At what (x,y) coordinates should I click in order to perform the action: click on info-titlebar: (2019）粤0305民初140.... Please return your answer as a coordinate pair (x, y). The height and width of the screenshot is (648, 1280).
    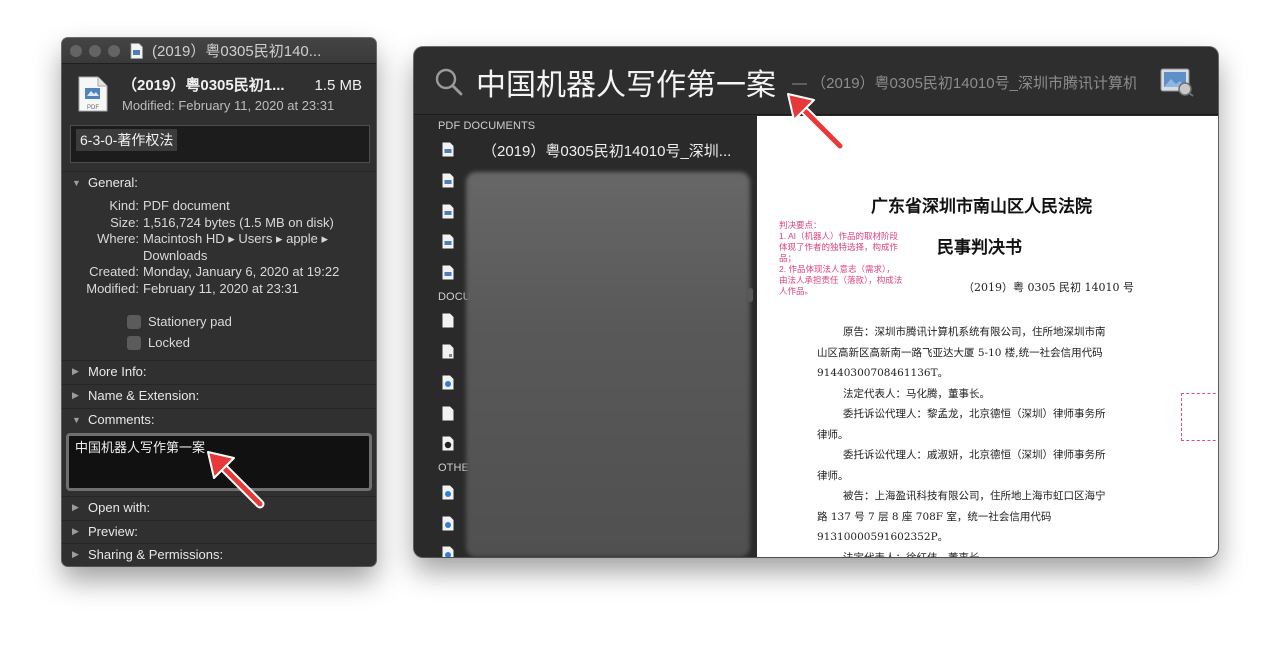
    Looking at the image, I should click on (219, 51).